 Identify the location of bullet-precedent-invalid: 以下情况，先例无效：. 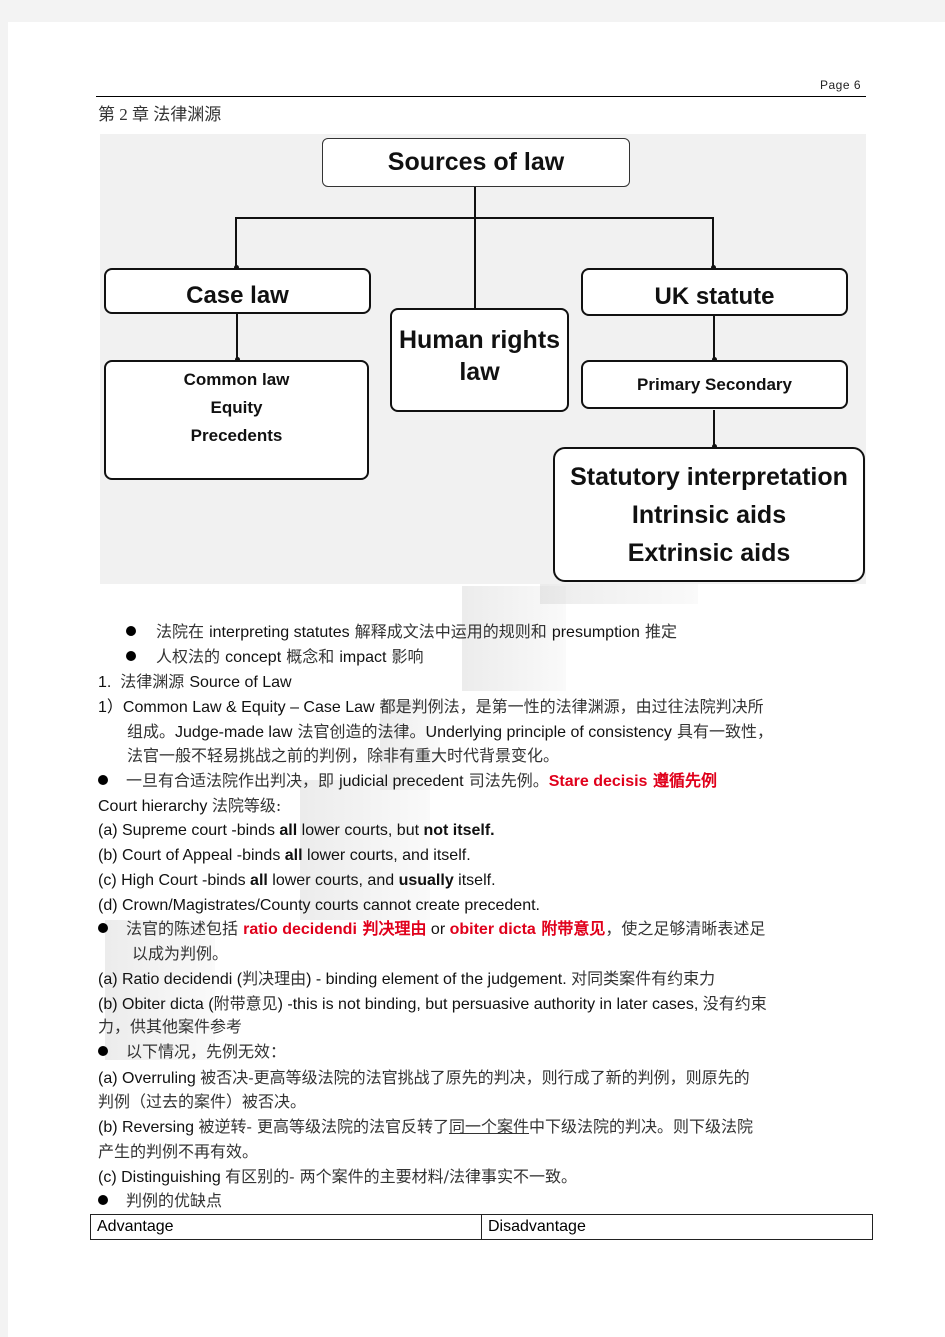
(192, 1052).